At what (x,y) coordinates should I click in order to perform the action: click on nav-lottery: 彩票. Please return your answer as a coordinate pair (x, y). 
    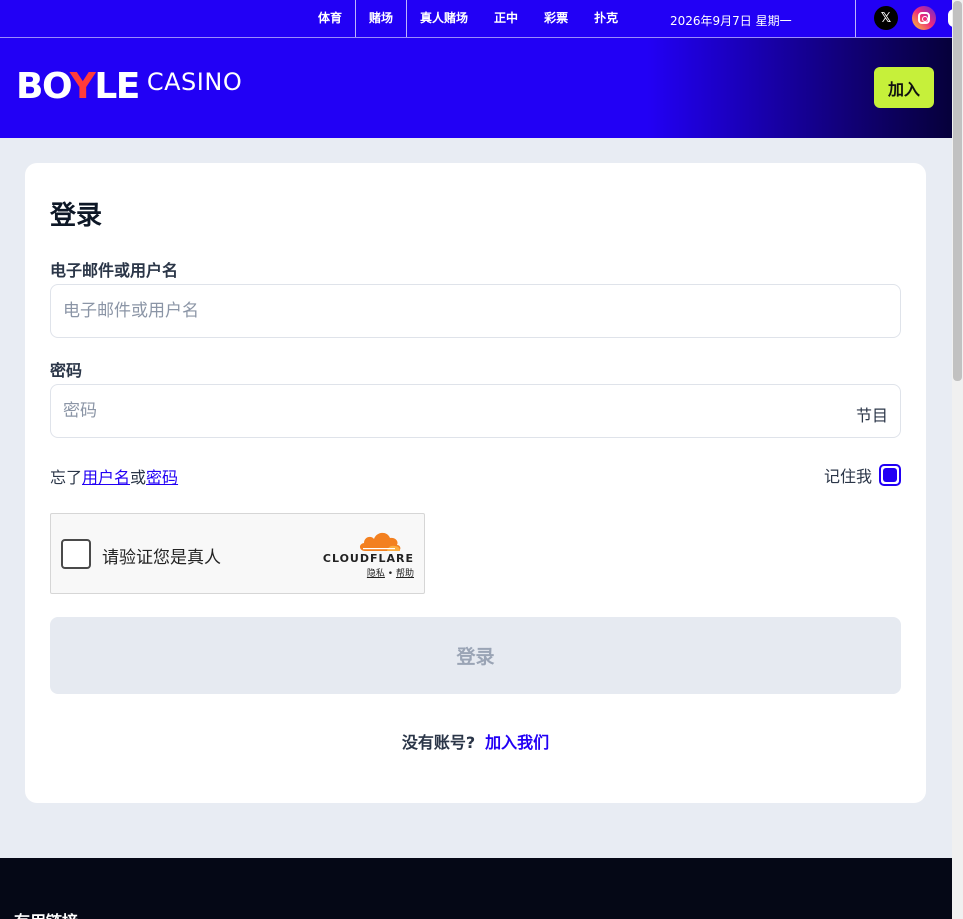
    Looking at the image, I should click on (556, 18).